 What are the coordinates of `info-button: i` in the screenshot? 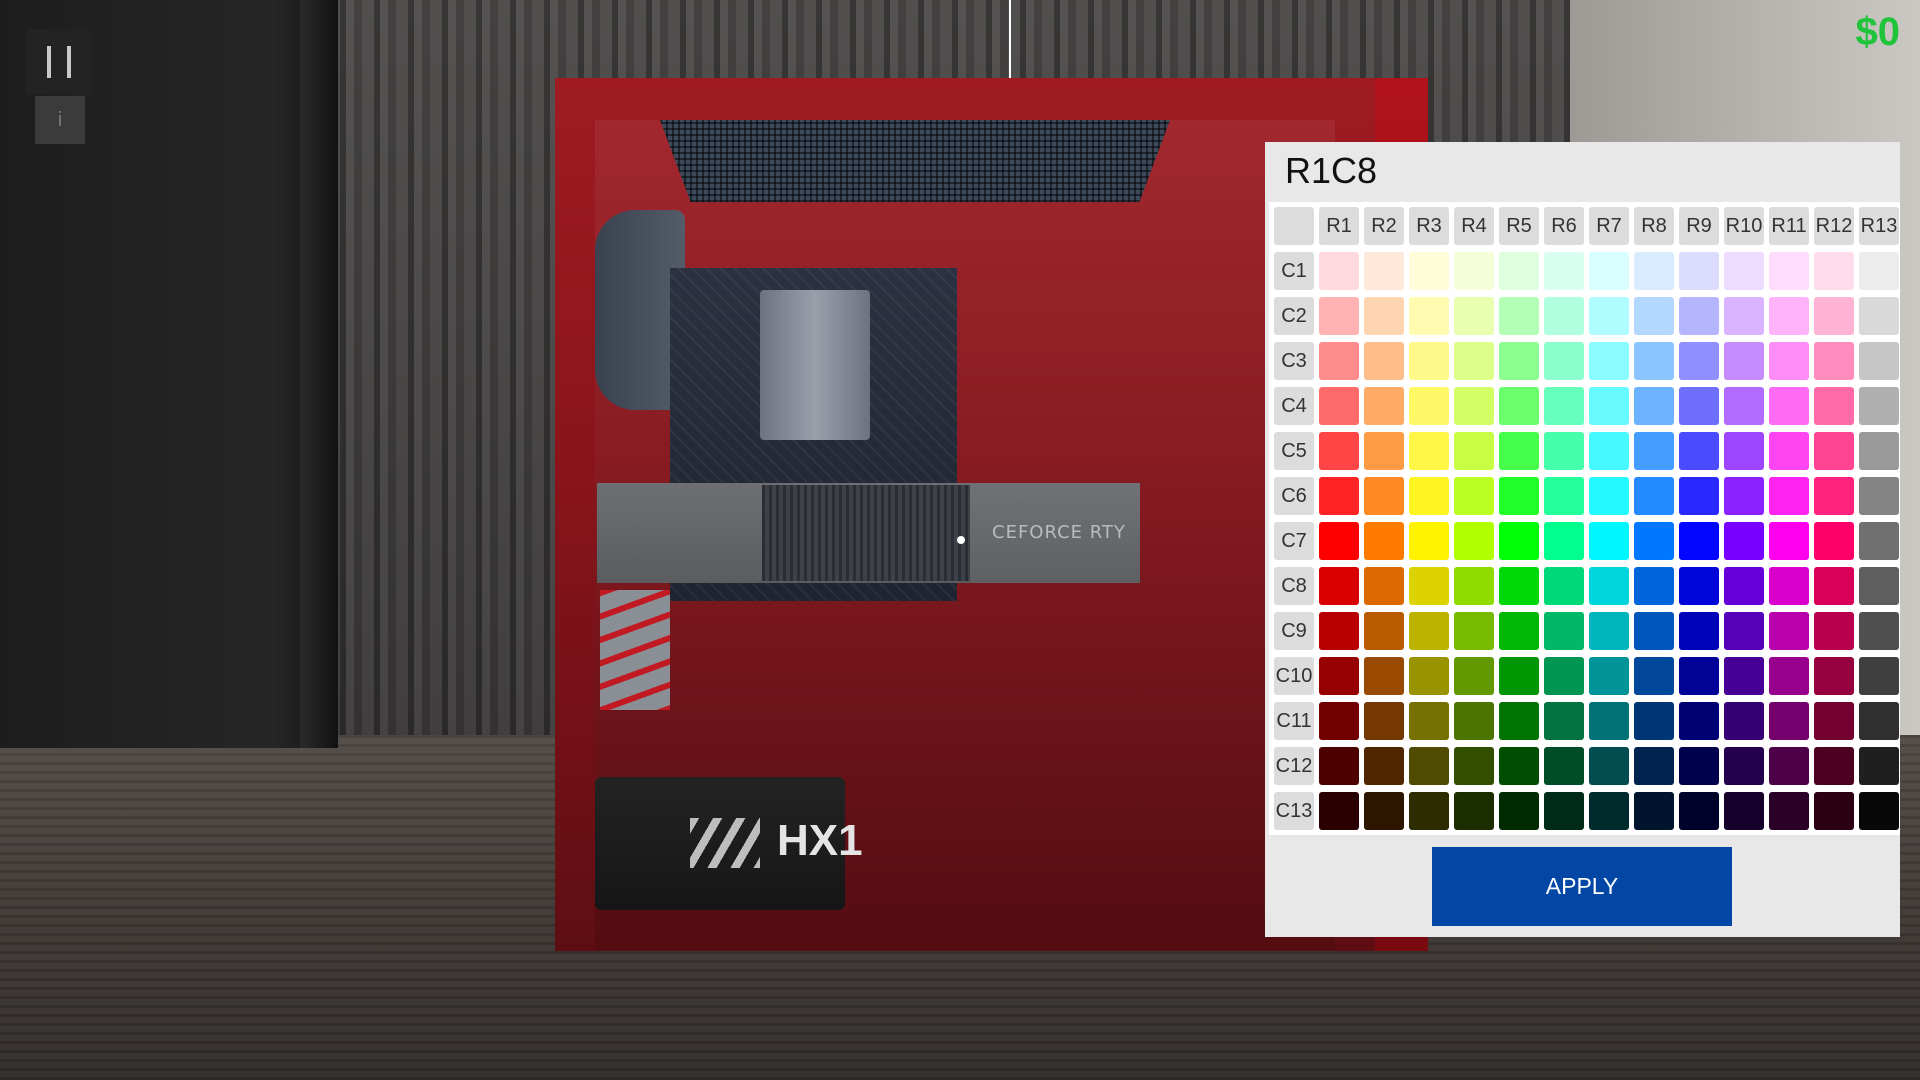 It's located at (60, 120).